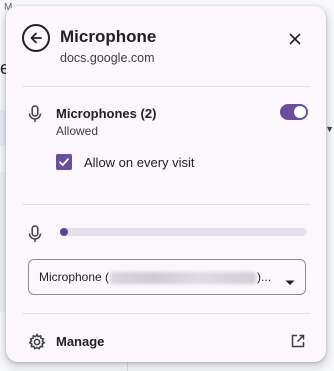 The image size is (334, 371). I want to click on arrow-left-circle-icon, so click(36, 38).